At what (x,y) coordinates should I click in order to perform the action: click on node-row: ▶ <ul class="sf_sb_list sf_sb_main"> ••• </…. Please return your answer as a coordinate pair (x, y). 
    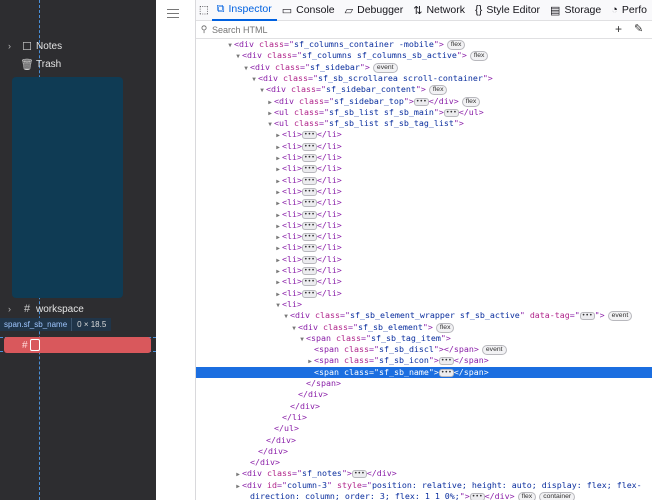
    Looking at the image, I should click on (424, 112).